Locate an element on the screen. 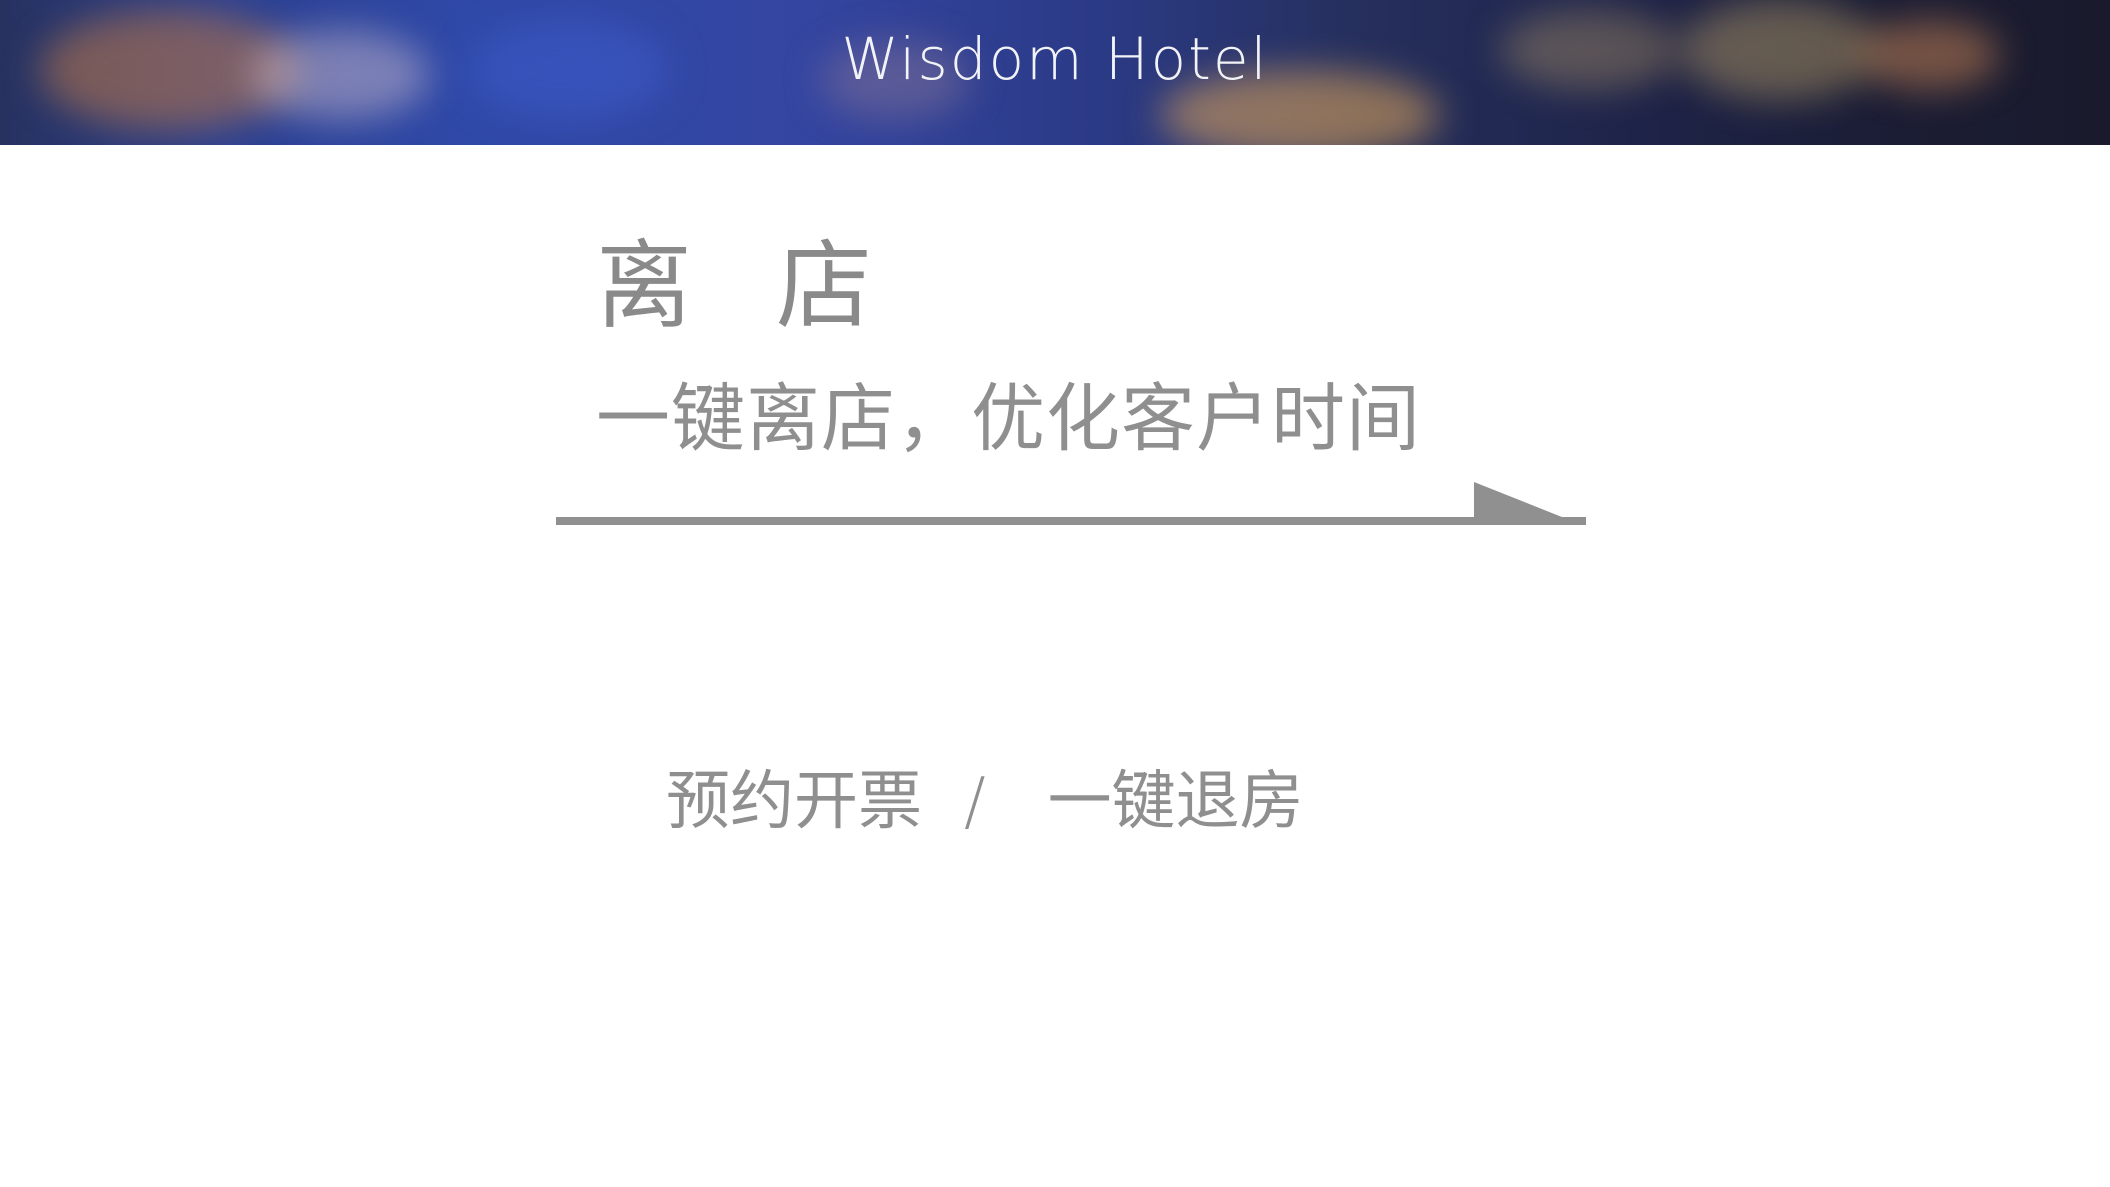  arrow-shaft is located at coordinates (1071, 521).